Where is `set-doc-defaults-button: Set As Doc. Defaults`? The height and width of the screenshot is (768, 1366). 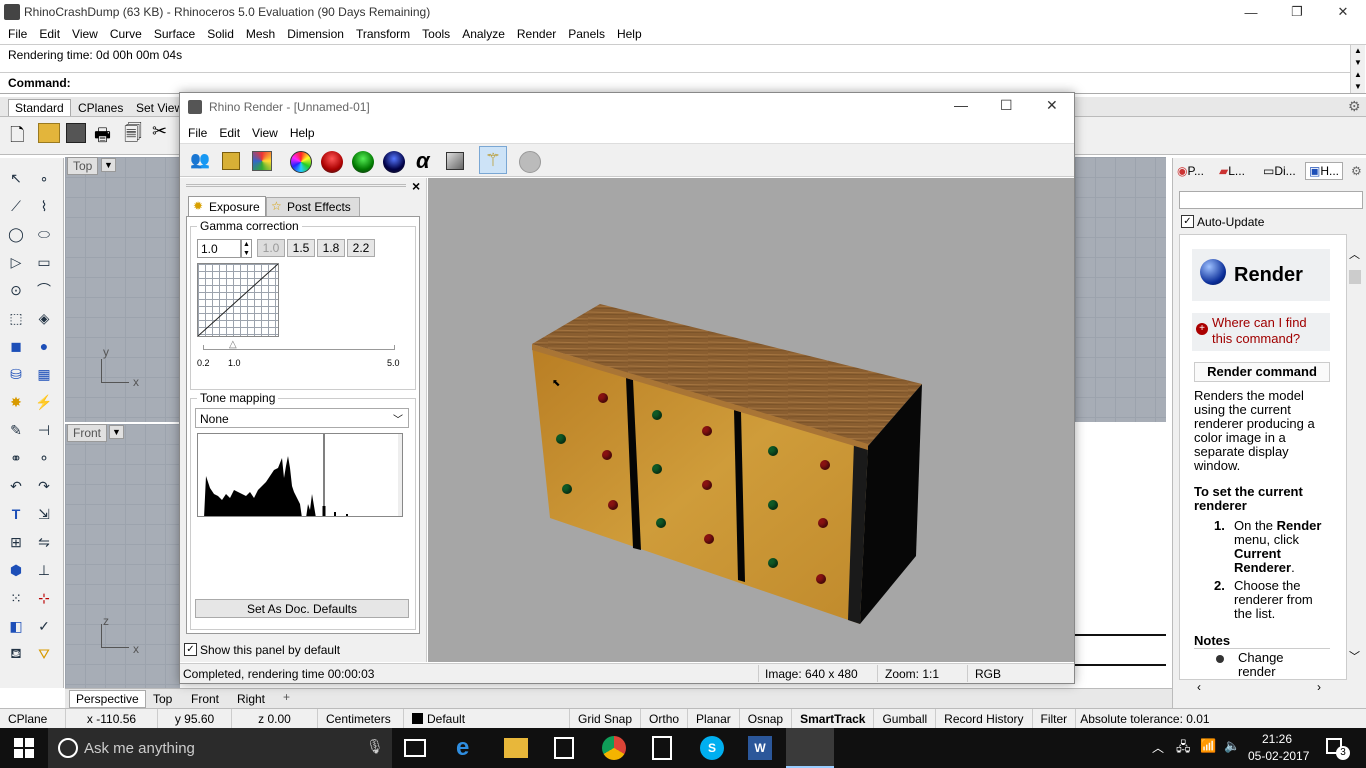 set-doc-defaults-button: Set As Doc. Defaults is located at coordinates (302, 608).